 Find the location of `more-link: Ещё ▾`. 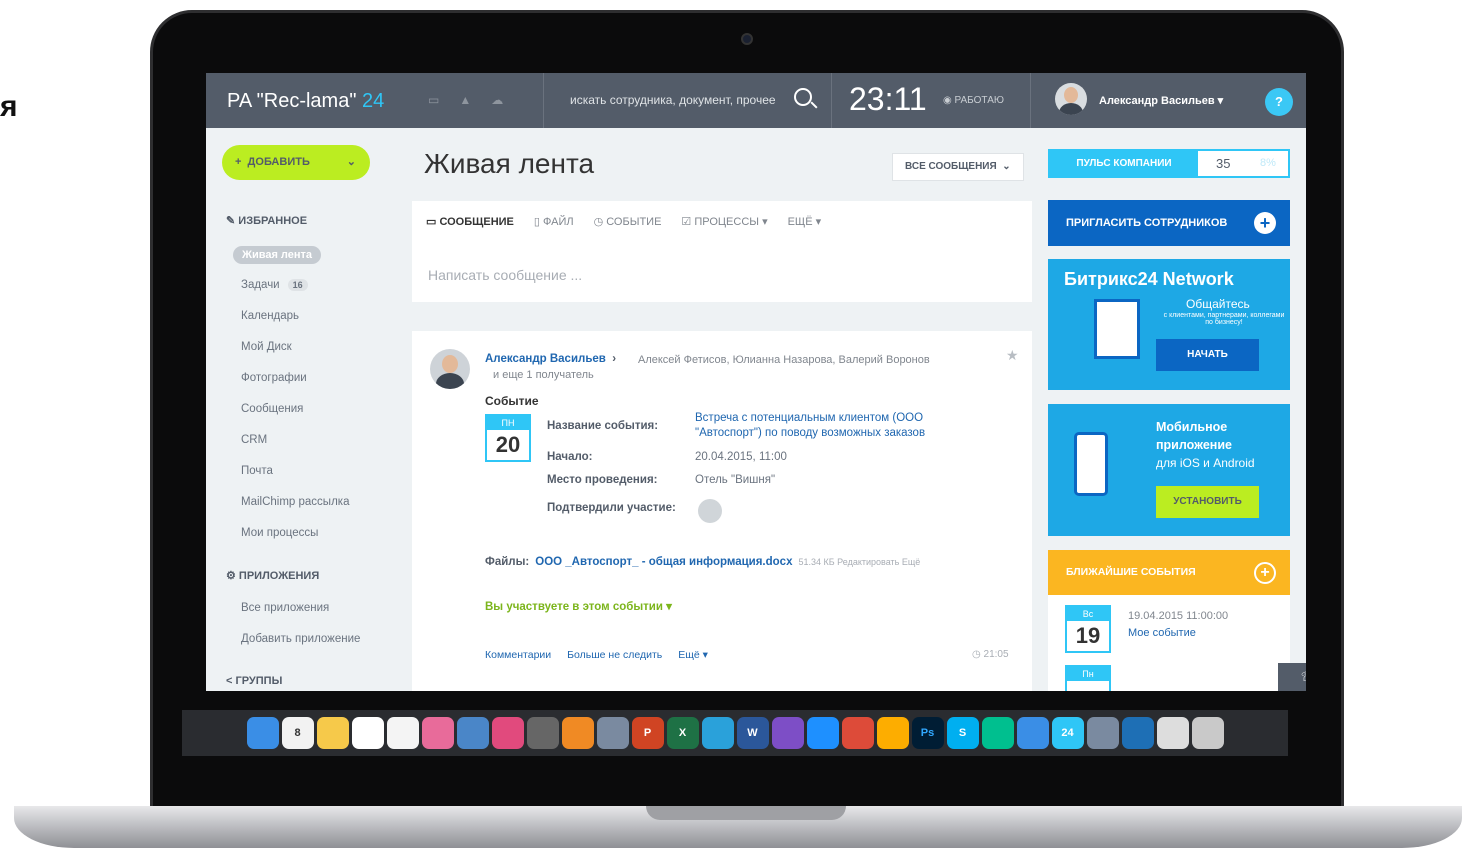

more-link: Ещё ▾ is located at coordinates (693, 655).